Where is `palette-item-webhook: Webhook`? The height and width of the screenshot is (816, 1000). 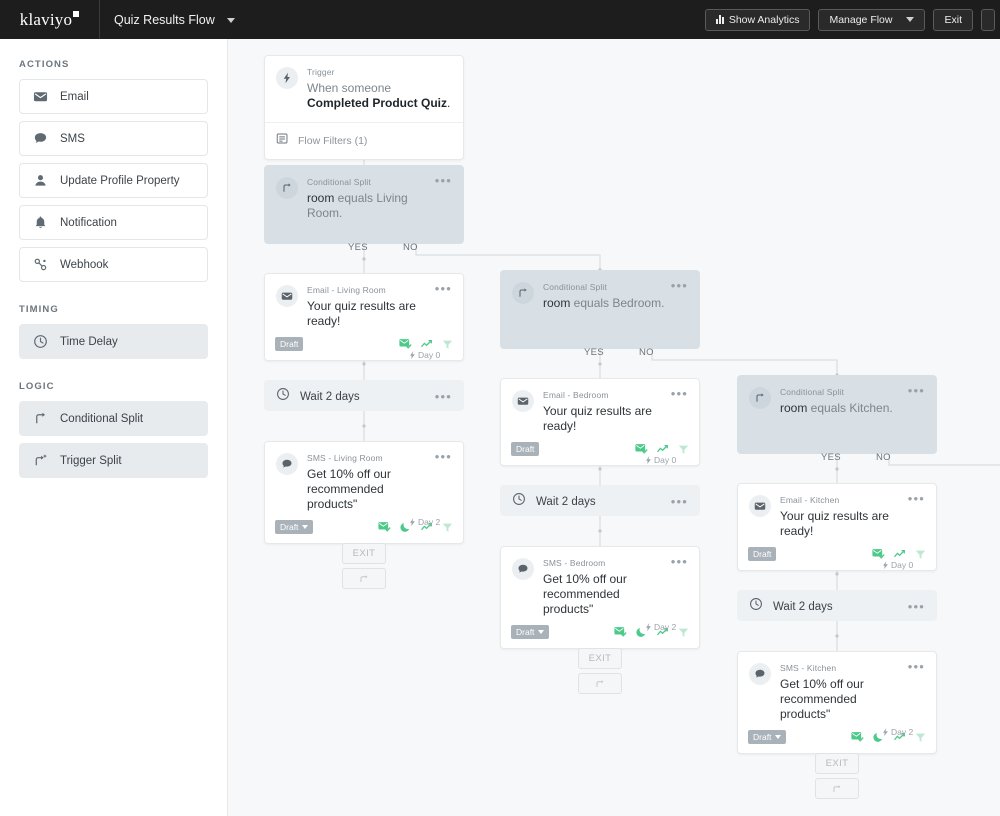
palette-item-webhook: Webhook is located at coordinates (113, 264).